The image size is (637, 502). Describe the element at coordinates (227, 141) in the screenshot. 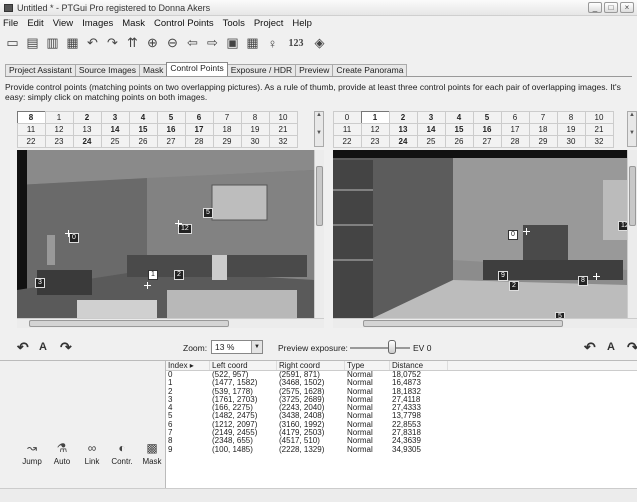

I see `left-image-tab: 29` at that location.